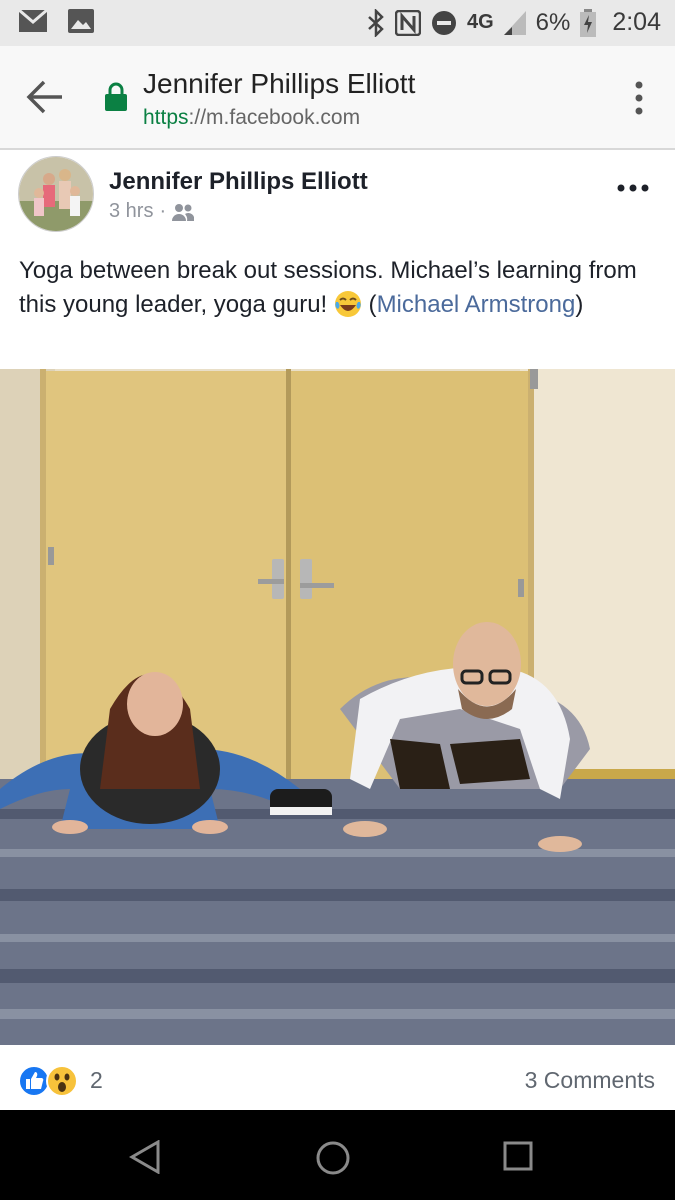 The image size is (675, 1200). What do you see at coordinates (337, 1080) in the screenshot?
I see `reactions-bar: 2 3 Comments` at bounding box center [337, 1080].